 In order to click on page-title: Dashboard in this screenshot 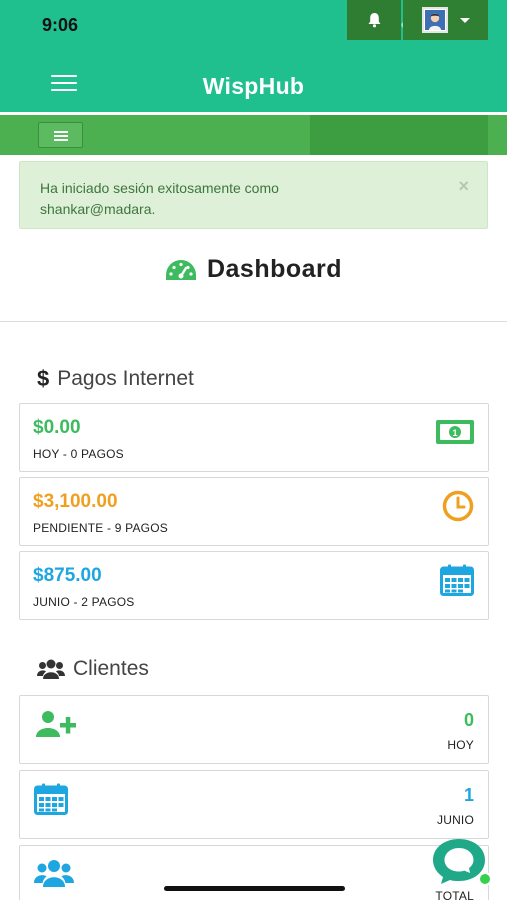, I will do `click(274, 269)`.